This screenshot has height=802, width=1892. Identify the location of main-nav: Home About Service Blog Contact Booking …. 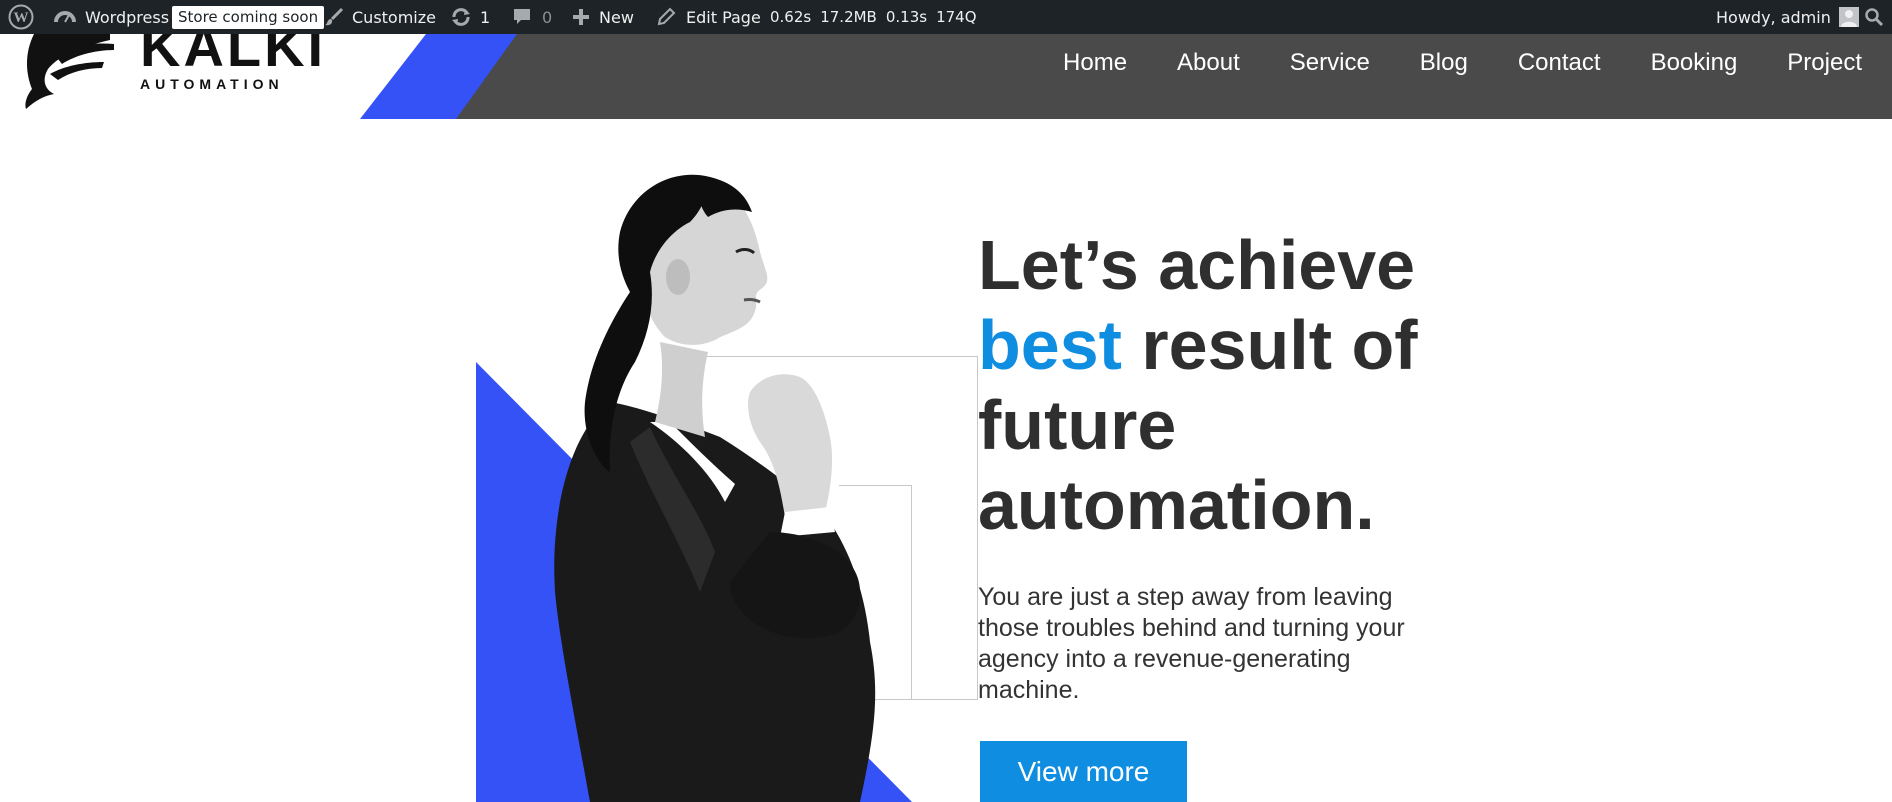
(1437, 63).